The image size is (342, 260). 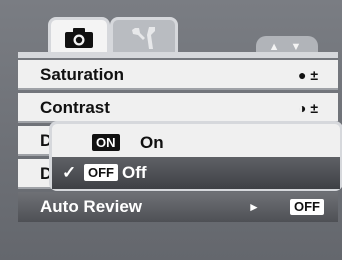 What do you see at coordinates (196, 143) in the screenshot?
I see `option-on: ON On` at bounding box center [196, 143].